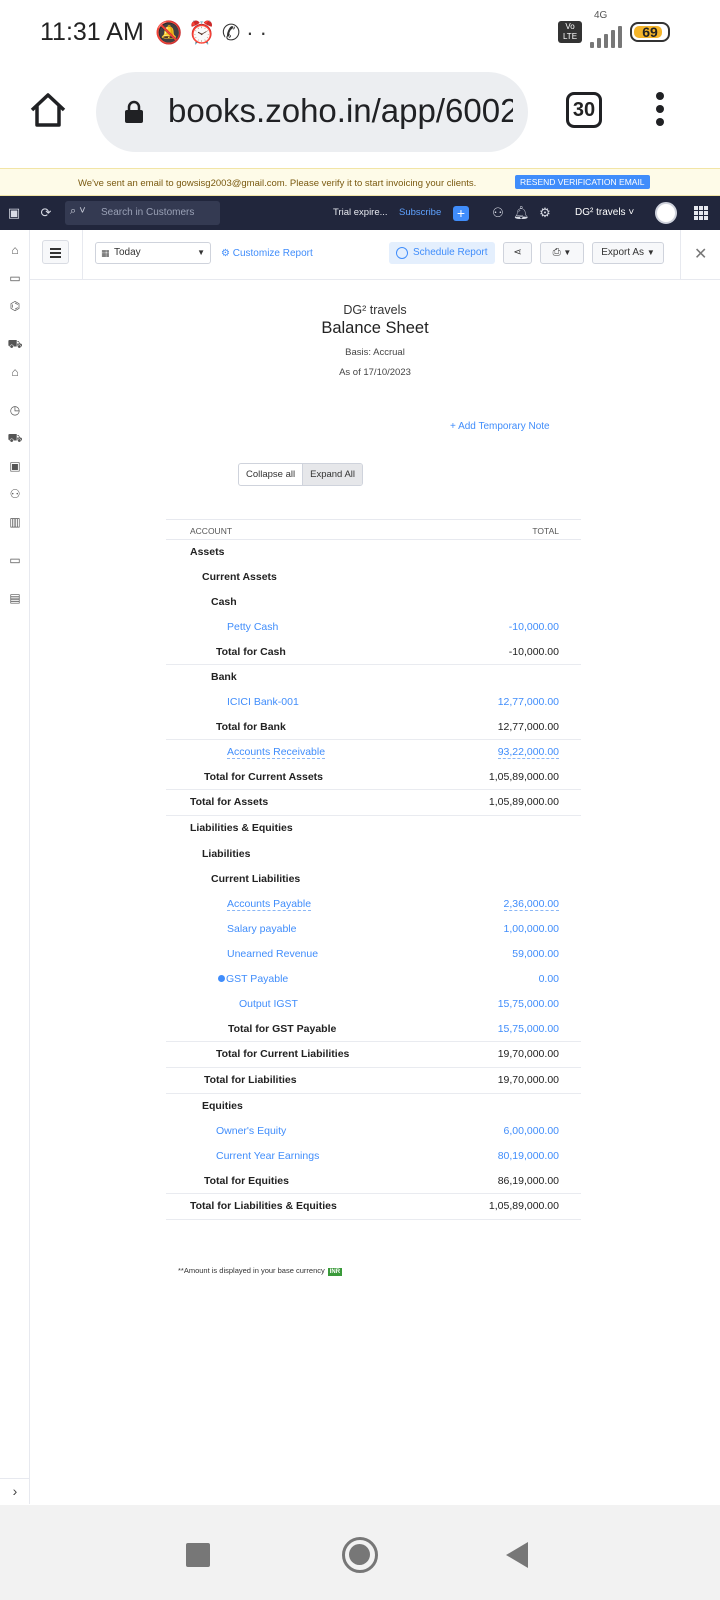 This screenshot has height=1600, width=720. What do you see at coordinates (15, 410) in the screenshot?
I see `time-tracking-nav-icon: ◷` at bounding box center [15, 410].